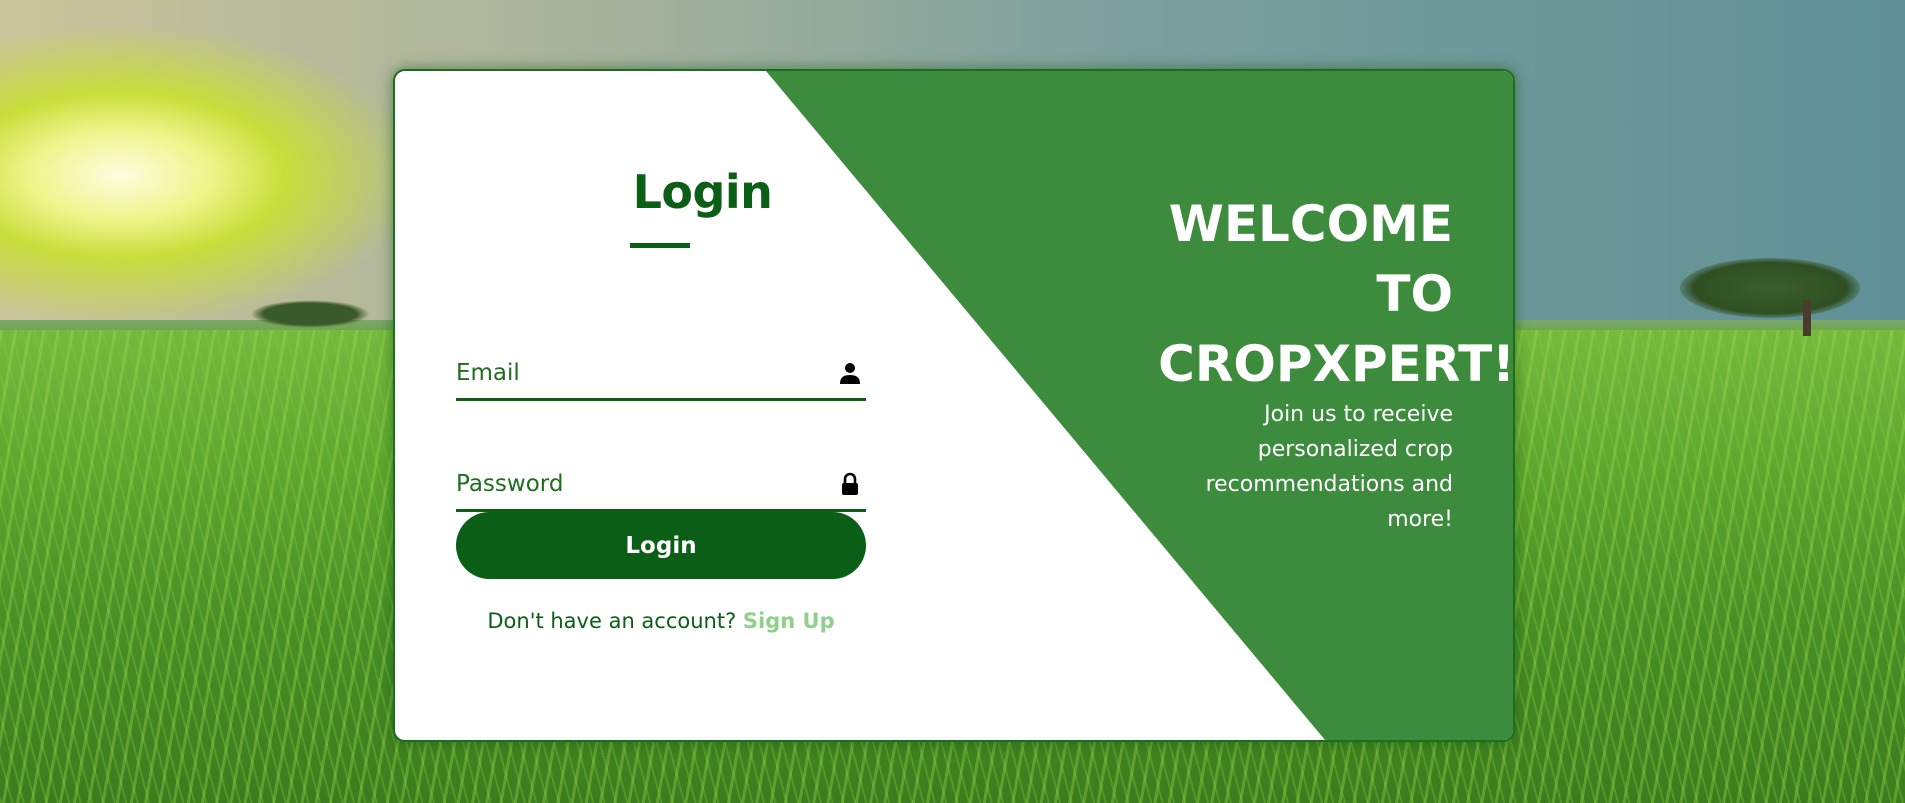 The width and height of the screenshot is (1905, 803). I want to click on password-field, so click(661, 486).